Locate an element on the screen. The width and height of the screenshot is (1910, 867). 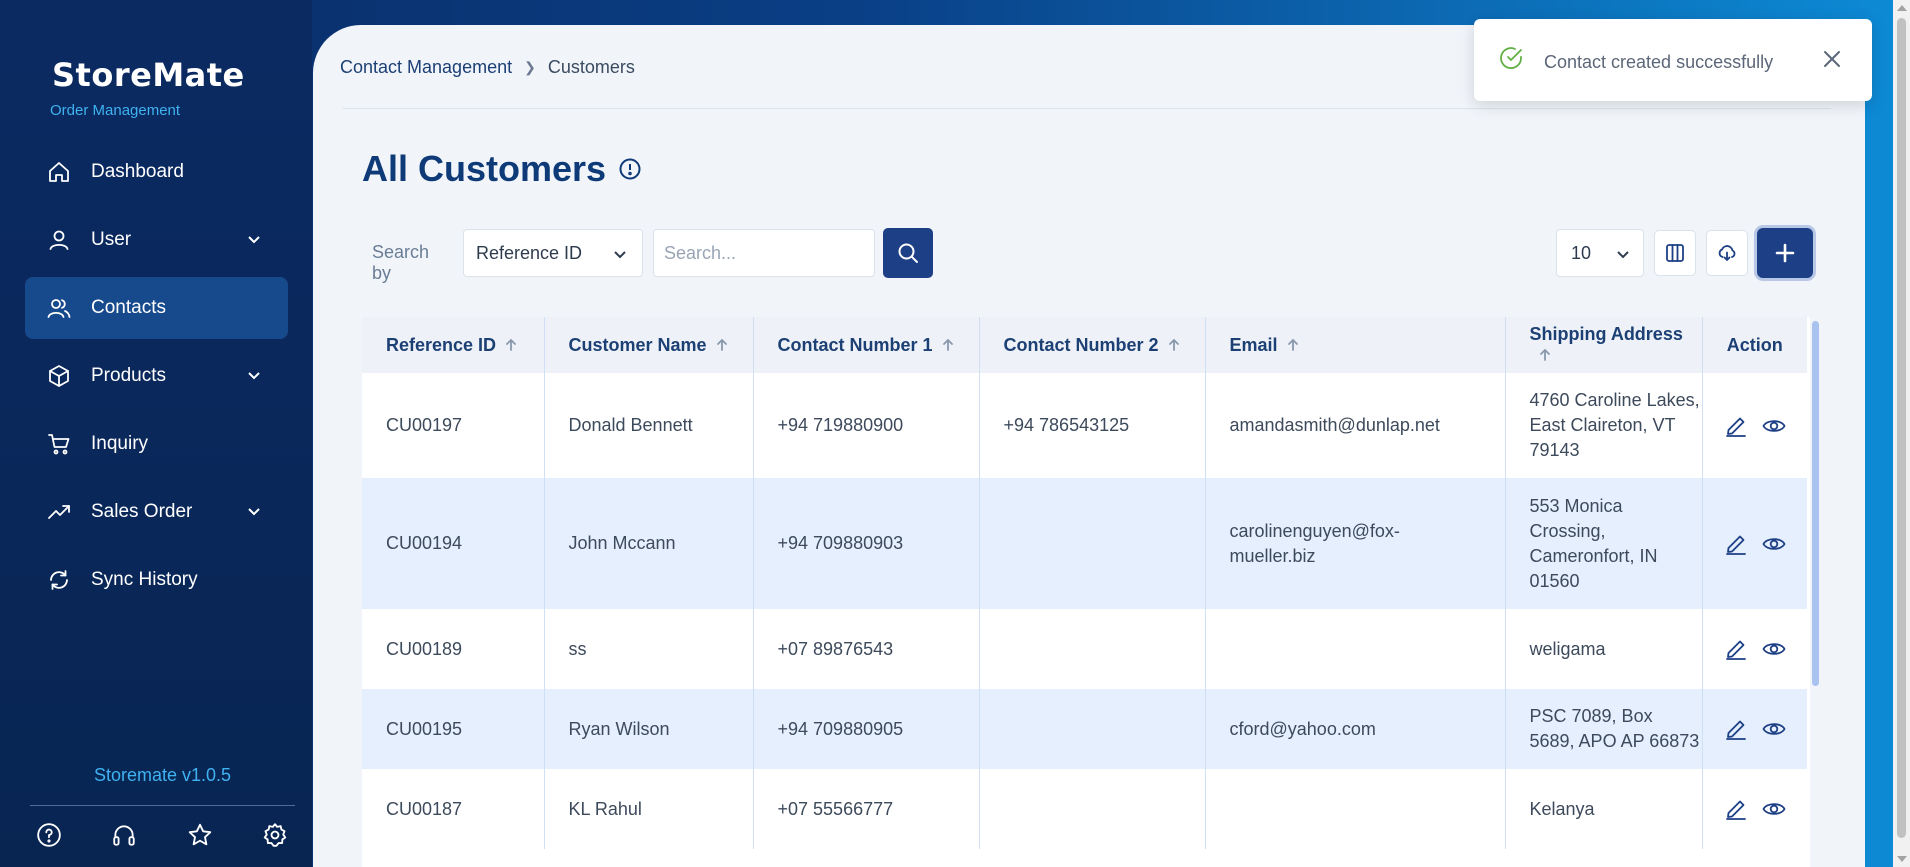
column-header-shipping-address: Shipping Address is located at coordinates (1604, 345).